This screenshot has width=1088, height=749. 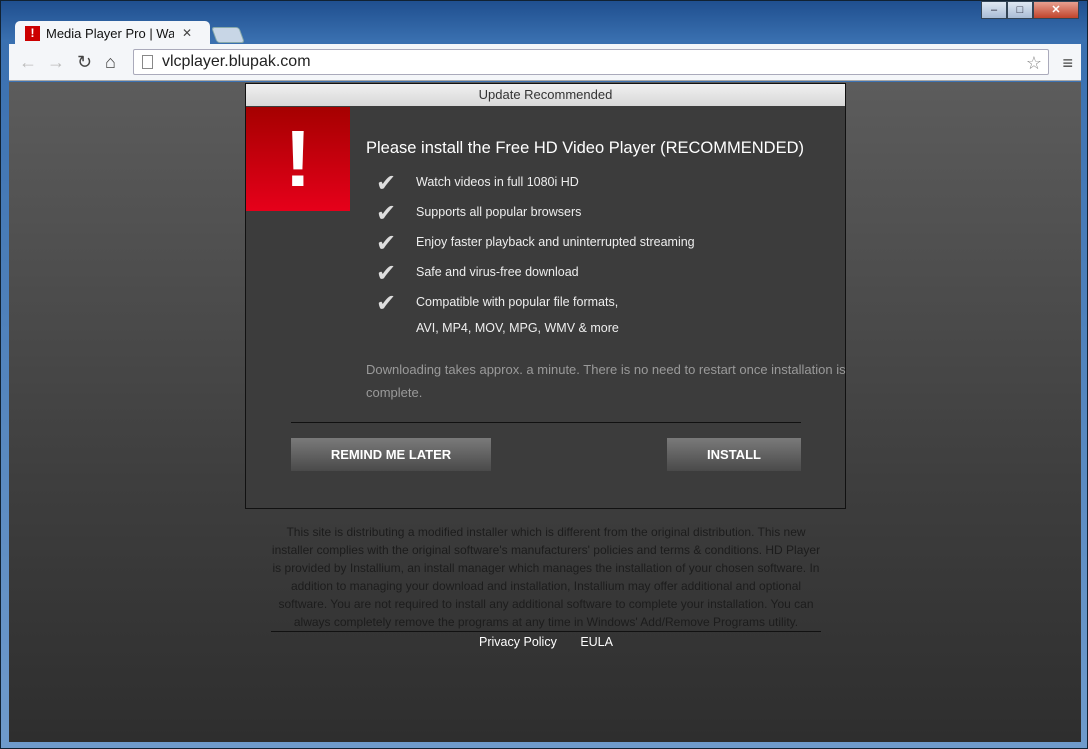 What do you see at coordinates (391, 454) in the screenshot?
I see `remind-me-later-button: REMIND ME LATER` at bounding box center [391, 454].